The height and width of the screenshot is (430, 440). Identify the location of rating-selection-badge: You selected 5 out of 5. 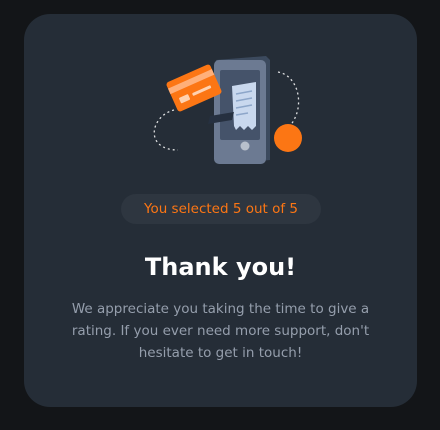
(221, 209).